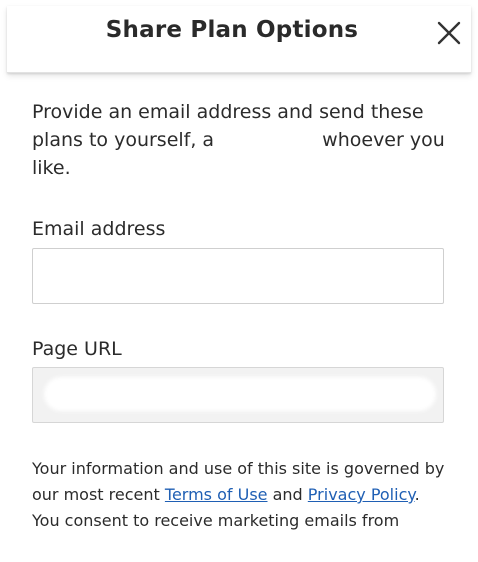 The image size is (478, 562). I want to click on terms-of-use-link: Terms of Use, so click(216, 494).